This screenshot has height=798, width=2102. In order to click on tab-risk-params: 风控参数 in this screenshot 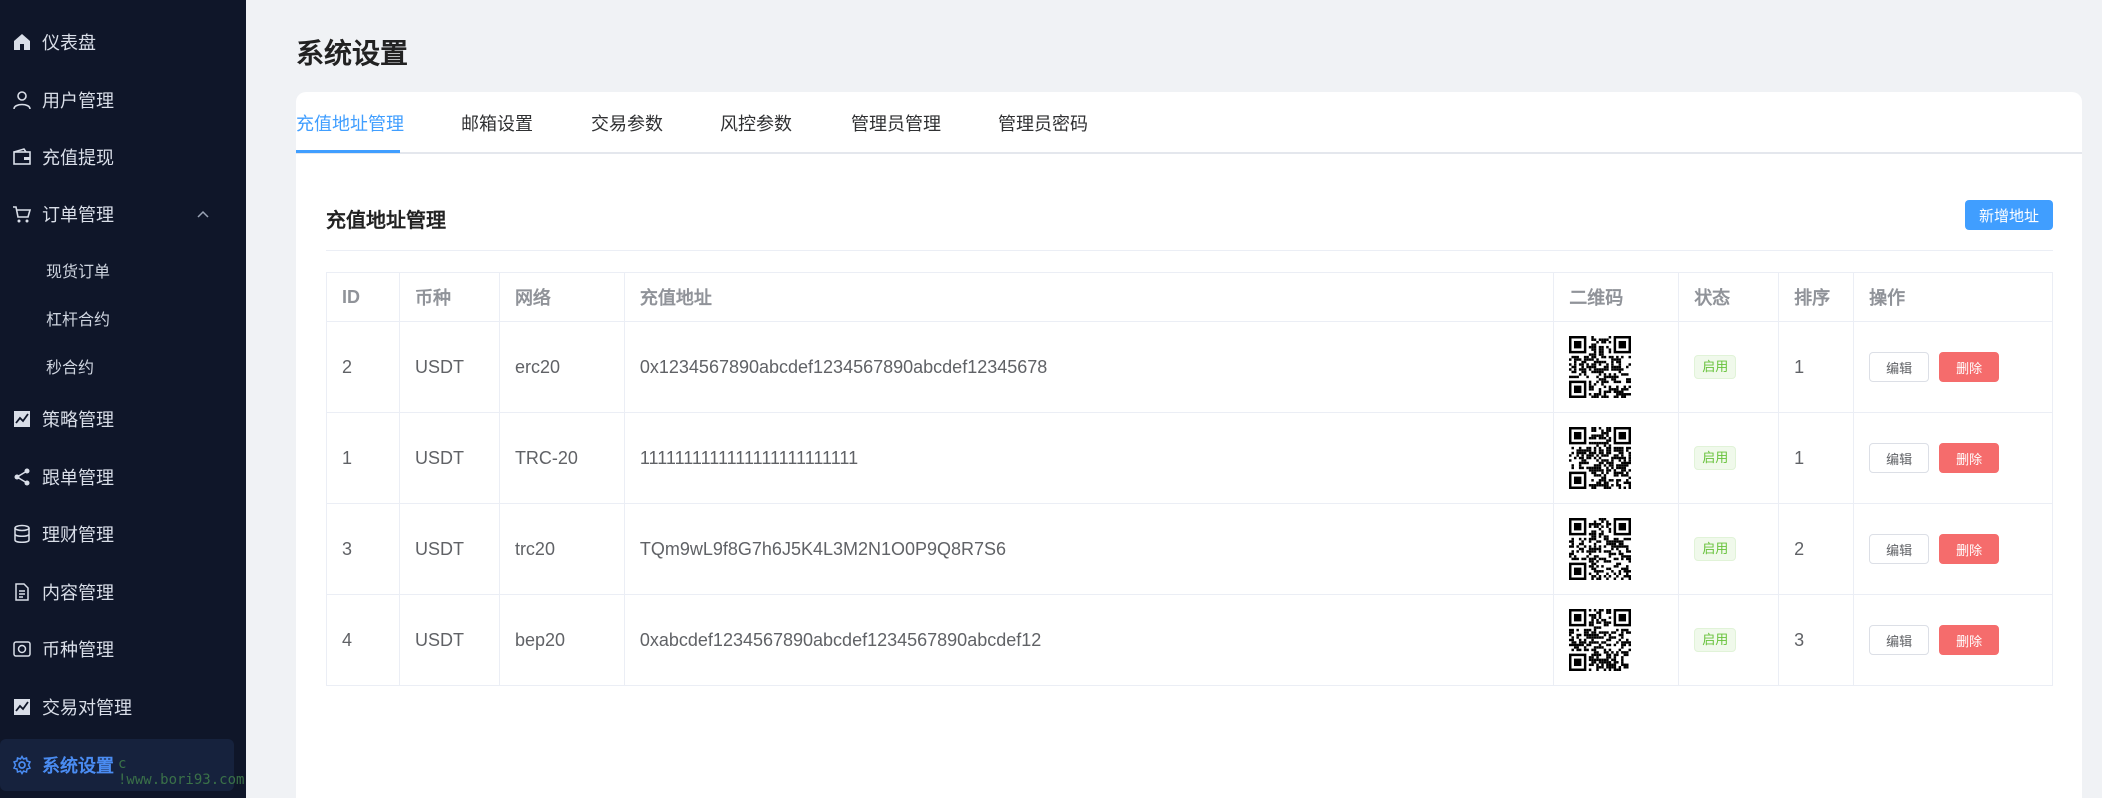, I will do `click(756, 131)`.